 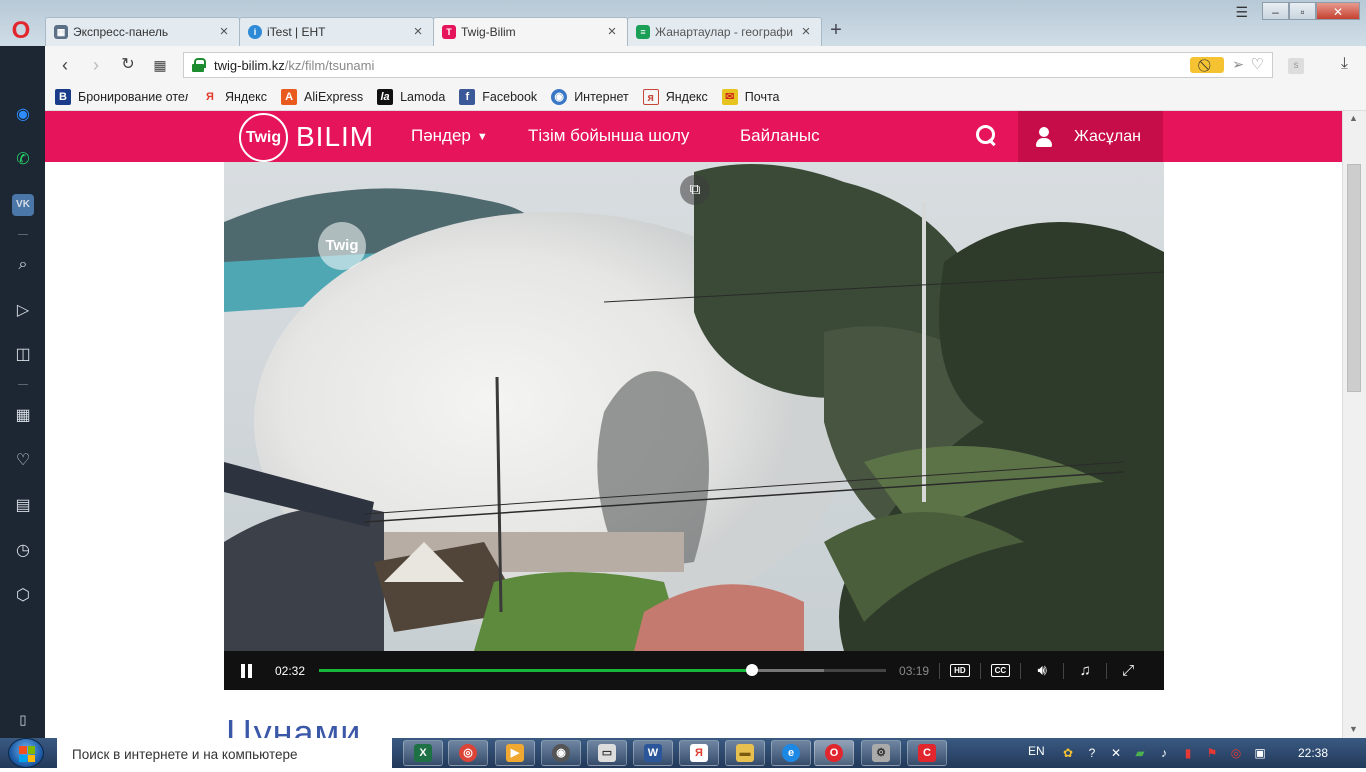 I want to click on search-icon: ⌕, so click(x=23, y=265).